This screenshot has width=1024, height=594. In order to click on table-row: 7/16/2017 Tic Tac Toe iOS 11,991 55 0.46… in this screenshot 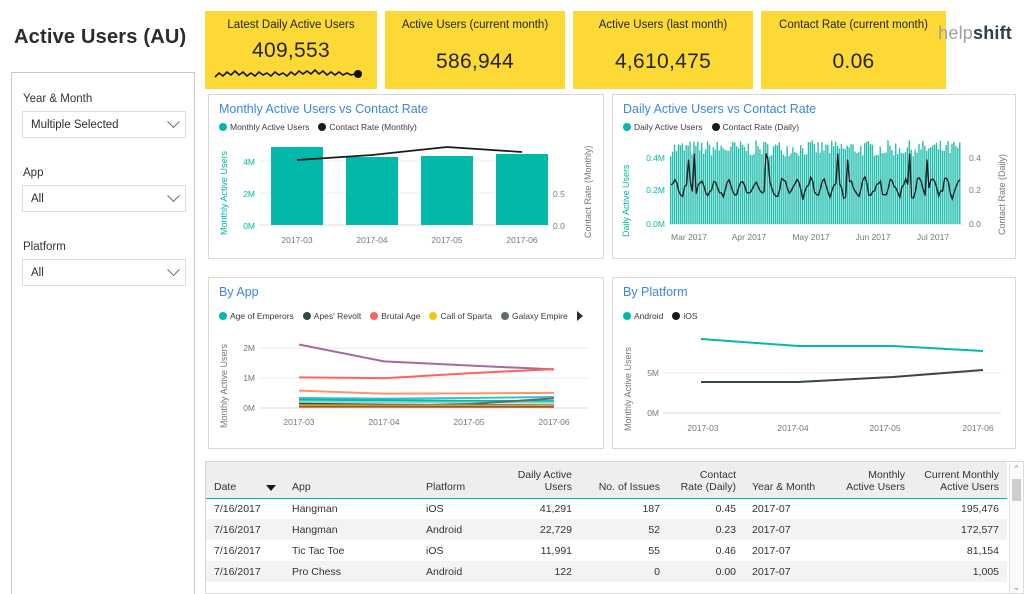, I will do `click(606, 550)`.